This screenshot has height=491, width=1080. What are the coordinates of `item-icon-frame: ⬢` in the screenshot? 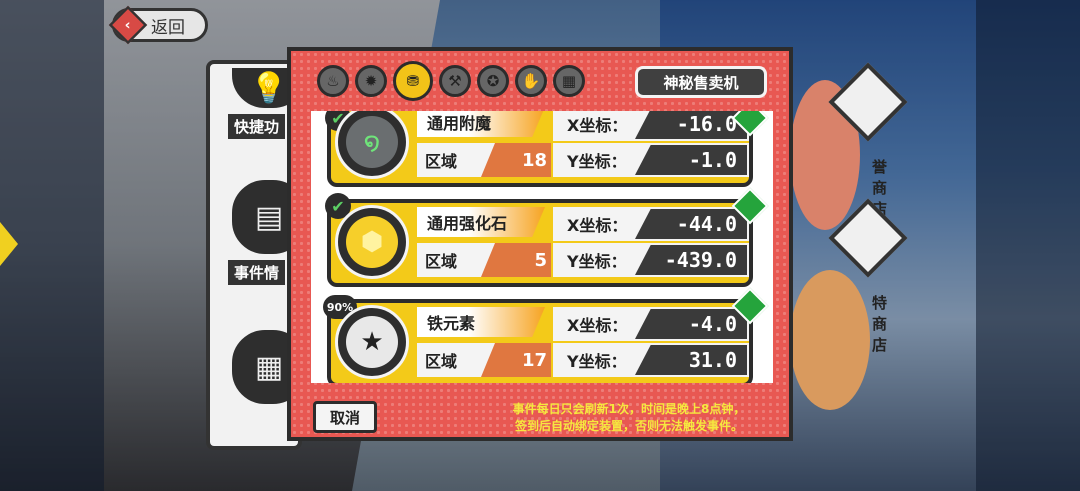 It's located at (372, 242).